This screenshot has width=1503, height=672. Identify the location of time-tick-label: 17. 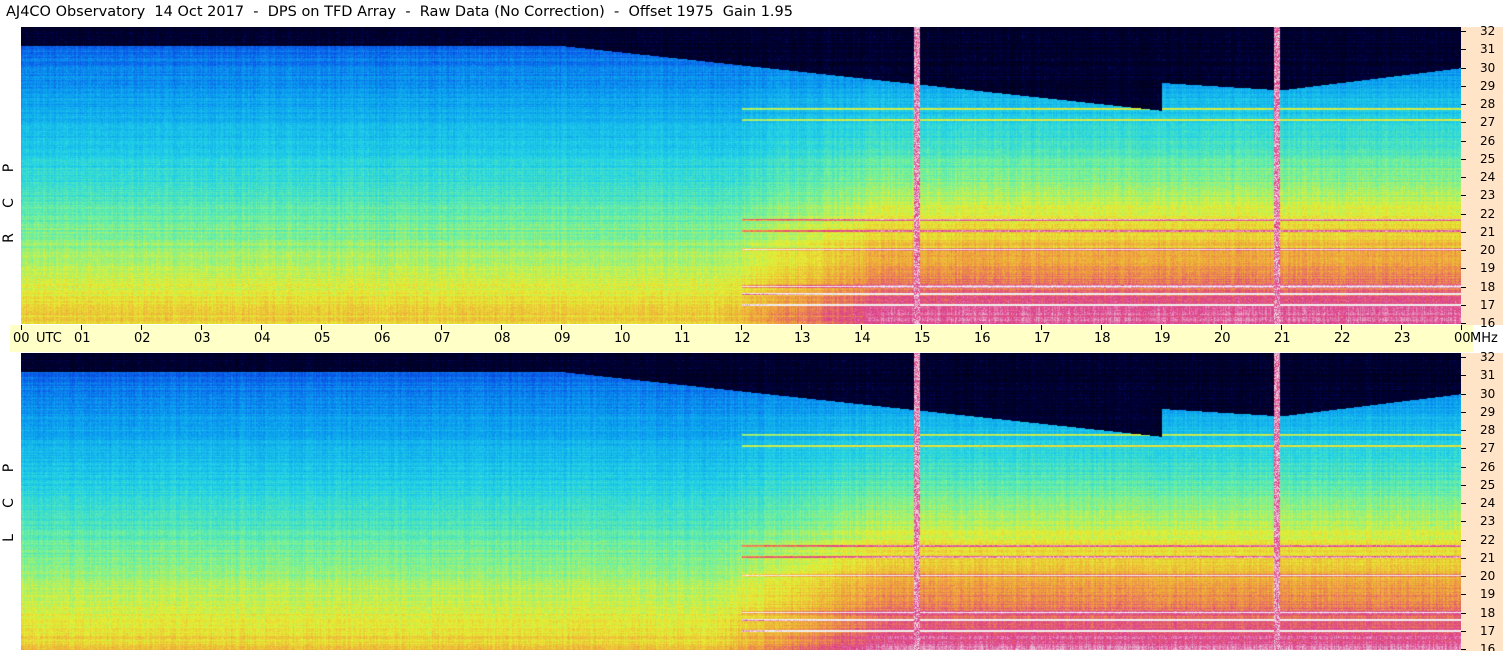
(1042, 338).